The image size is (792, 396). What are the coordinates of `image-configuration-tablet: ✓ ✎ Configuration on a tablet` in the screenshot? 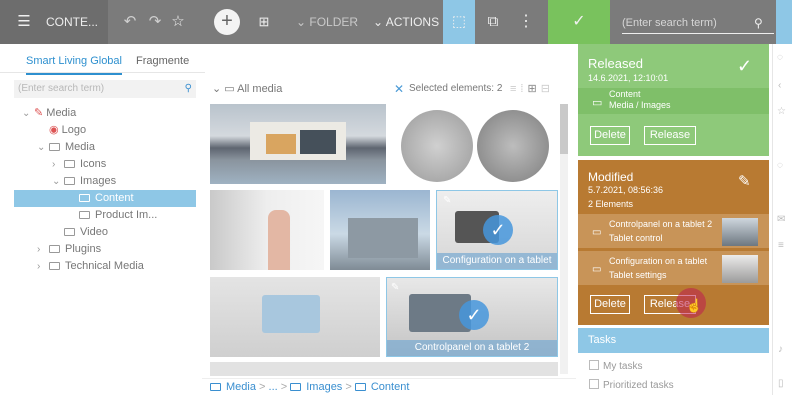 It's located at (497, 230).